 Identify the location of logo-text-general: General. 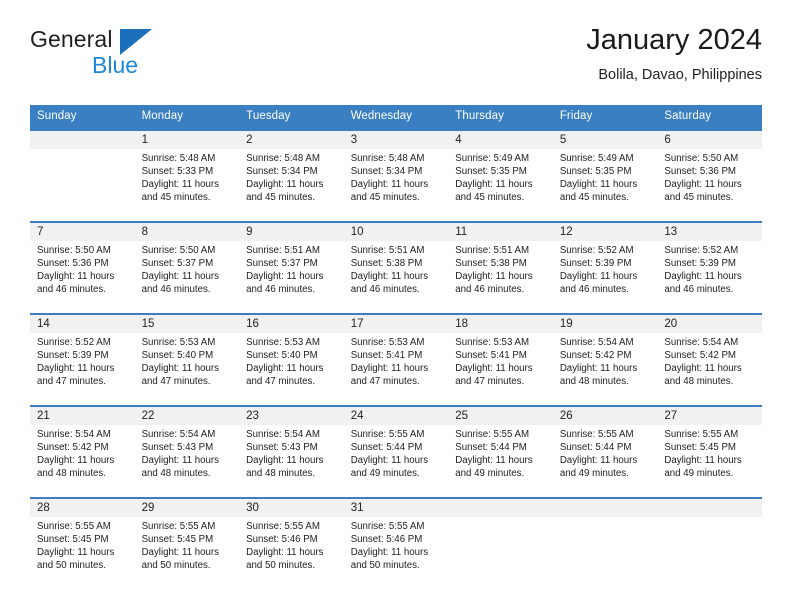
(71, 39).